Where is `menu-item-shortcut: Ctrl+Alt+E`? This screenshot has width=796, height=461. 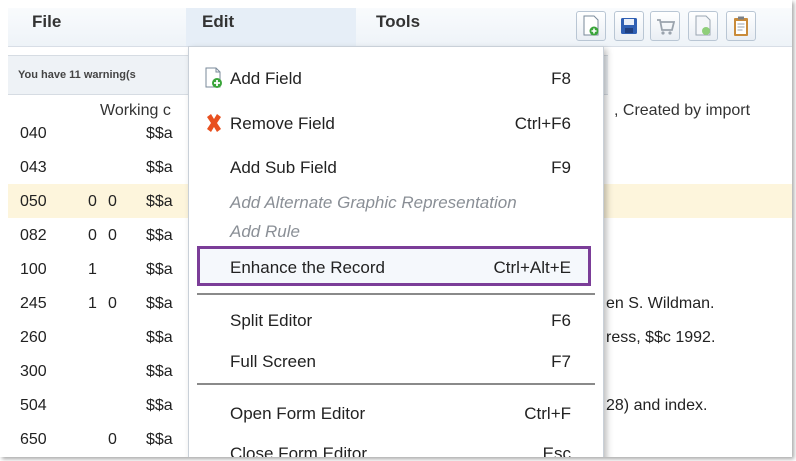
menu-item-shortcut: Ctrl+Alt+E is located at coordinates (532, 267).